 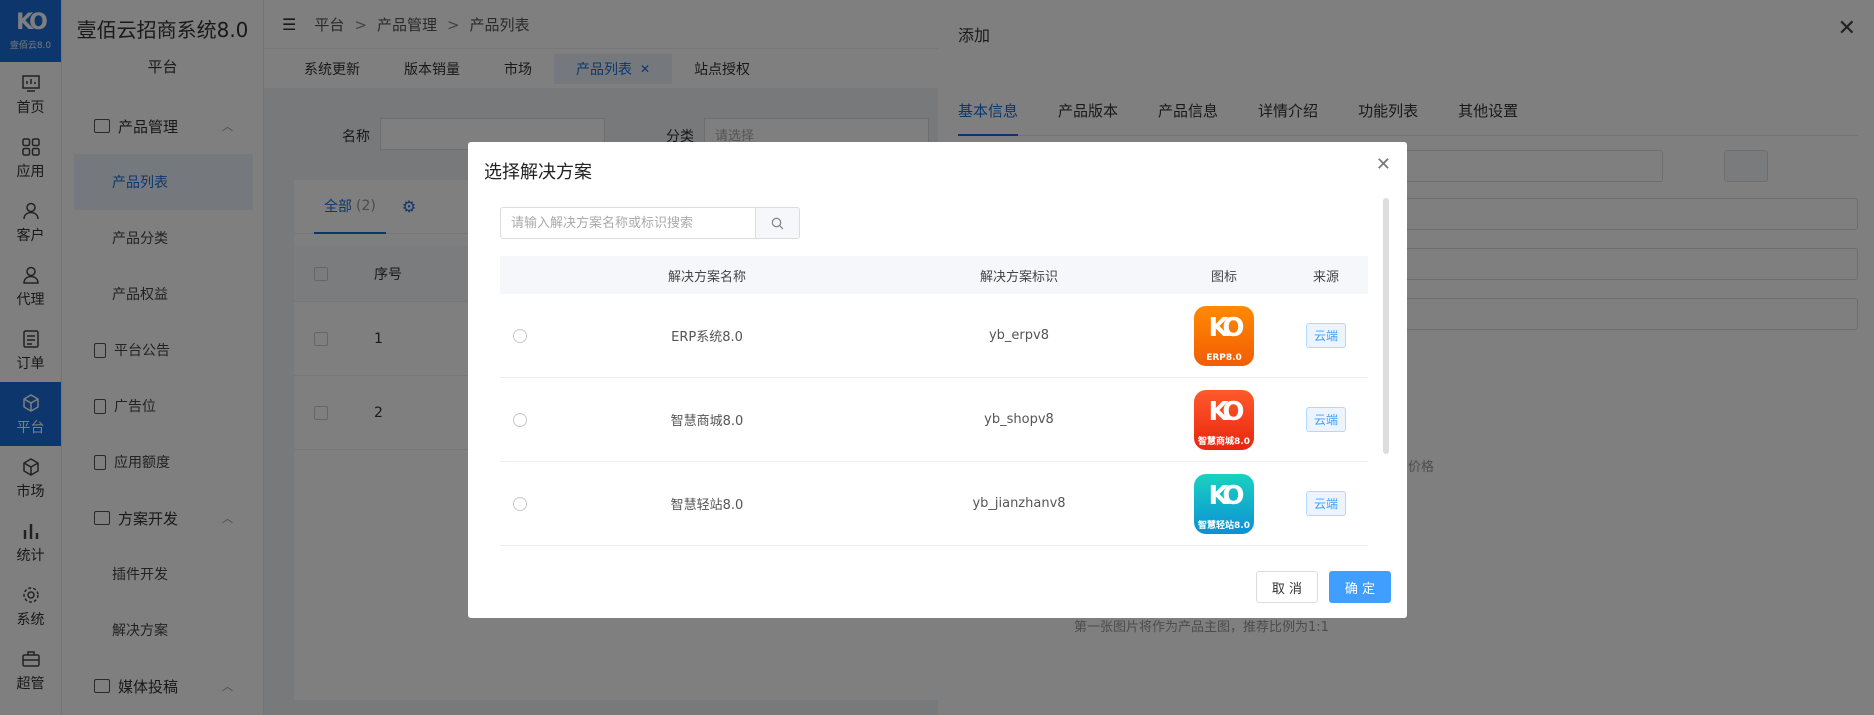 I want to click on solution-key: yb_shopv8, so click(x=1019, y=419).